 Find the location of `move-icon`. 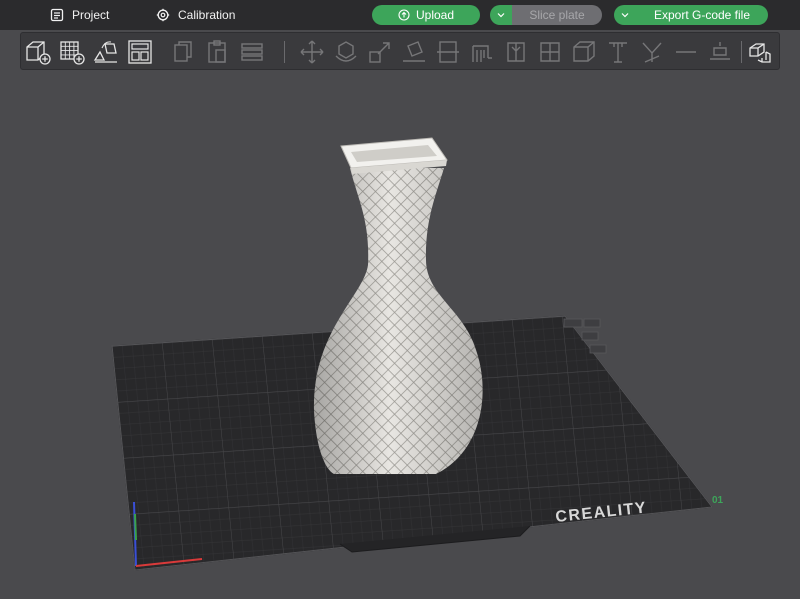

move-icon is located at coordinates (312, 52).